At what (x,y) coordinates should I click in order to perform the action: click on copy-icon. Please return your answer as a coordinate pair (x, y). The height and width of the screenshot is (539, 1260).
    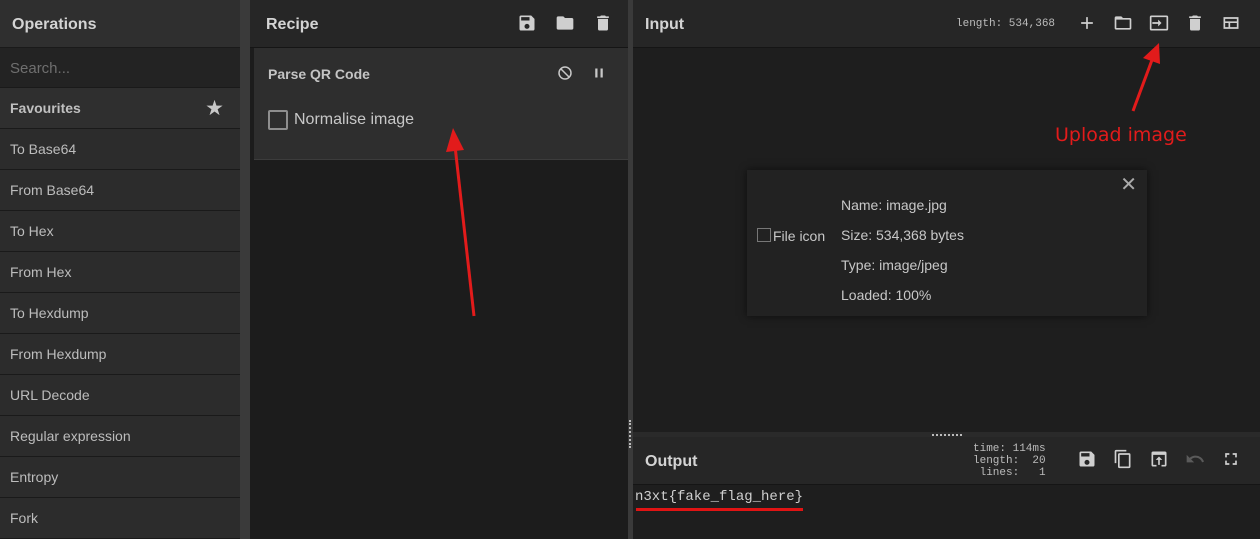
    Looking at the image, I should click on (1123, 459).